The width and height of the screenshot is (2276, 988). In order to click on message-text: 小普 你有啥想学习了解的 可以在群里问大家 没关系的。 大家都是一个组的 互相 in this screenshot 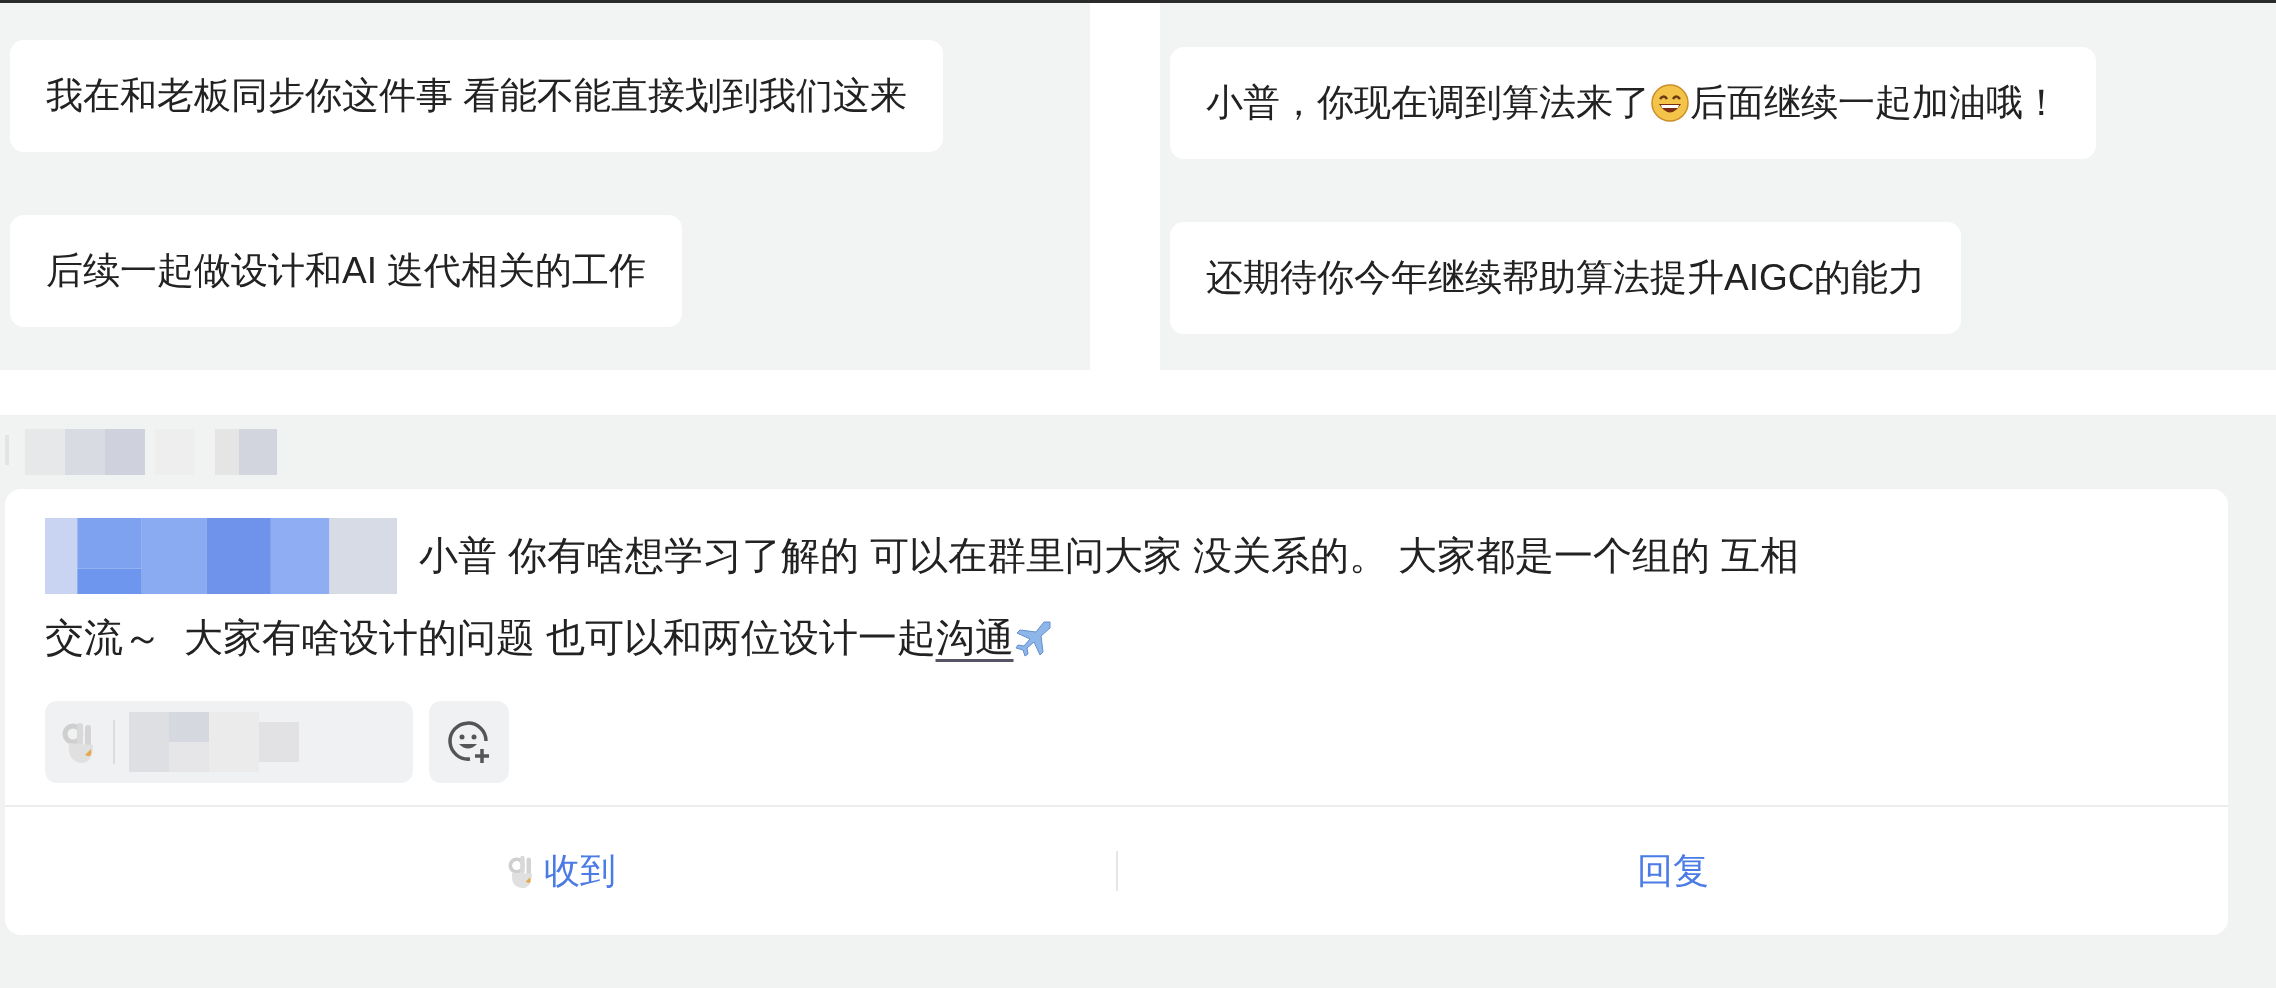, I will do `click(1109, 556)`.